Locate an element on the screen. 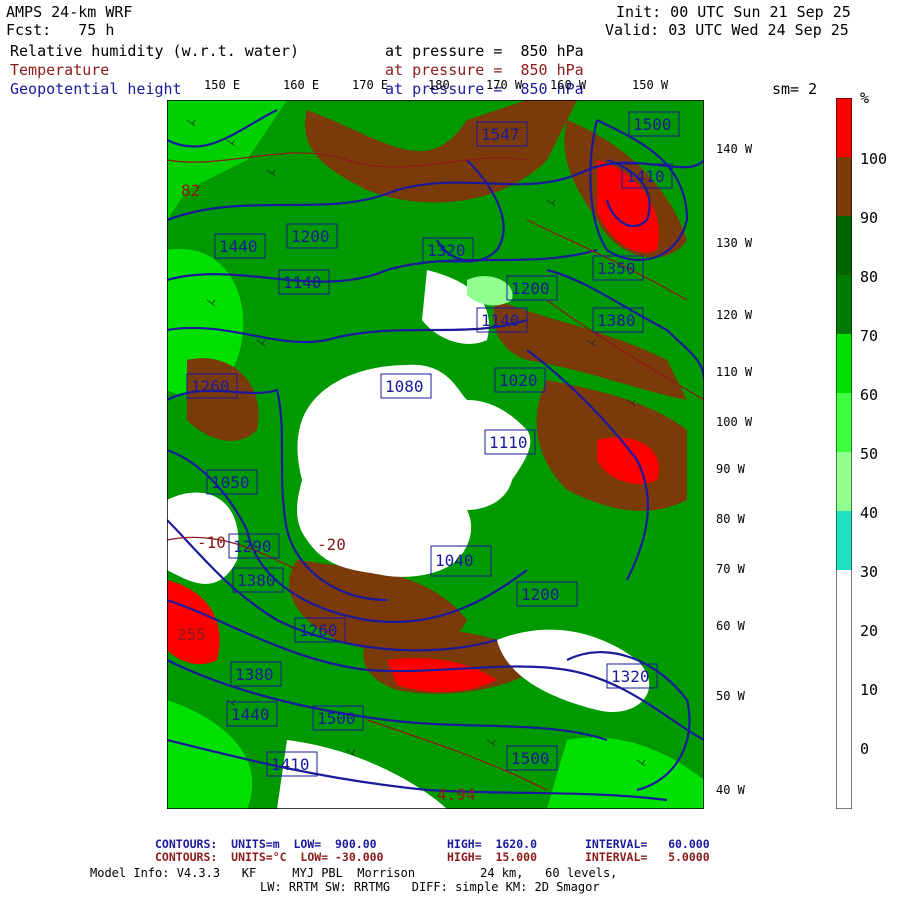 The image size is (900, 900). field-height-name: Geopotential height is located at coordinates (96, 89).